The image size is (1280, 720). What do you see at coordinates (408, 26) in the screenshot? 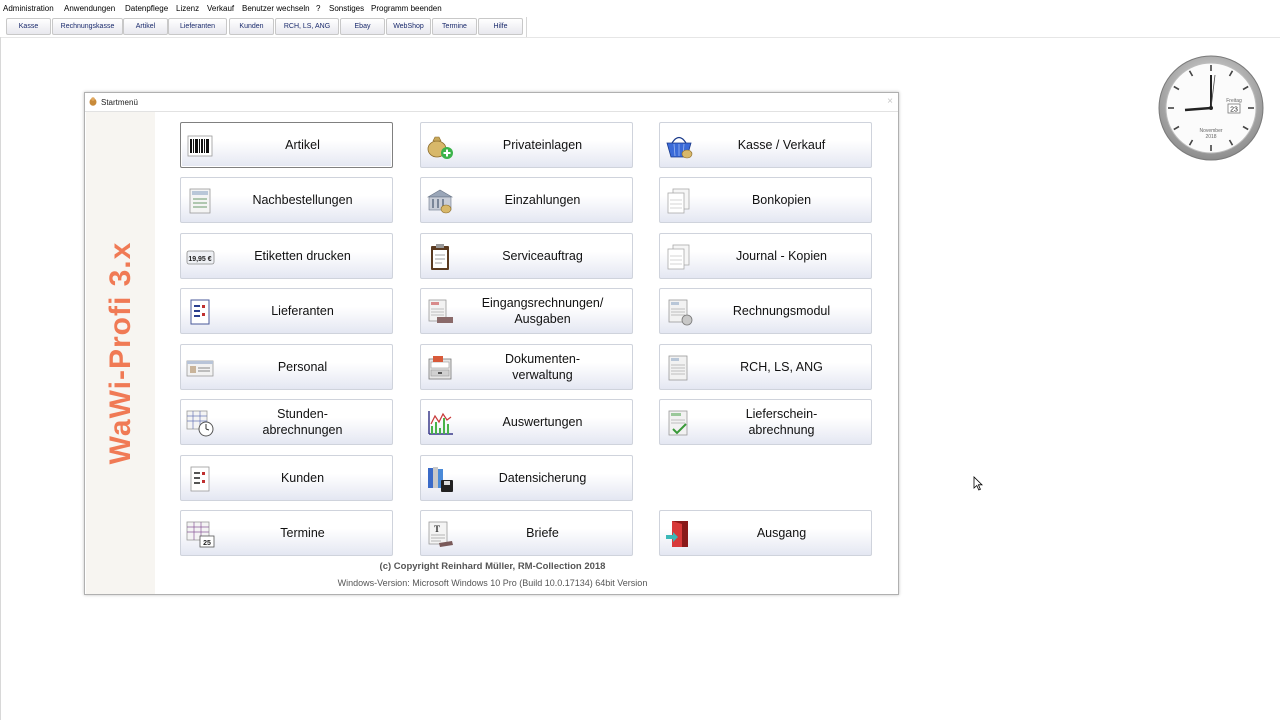
I see `toolbar-webshop-button: WebShop` at bounding box center [408, 26].